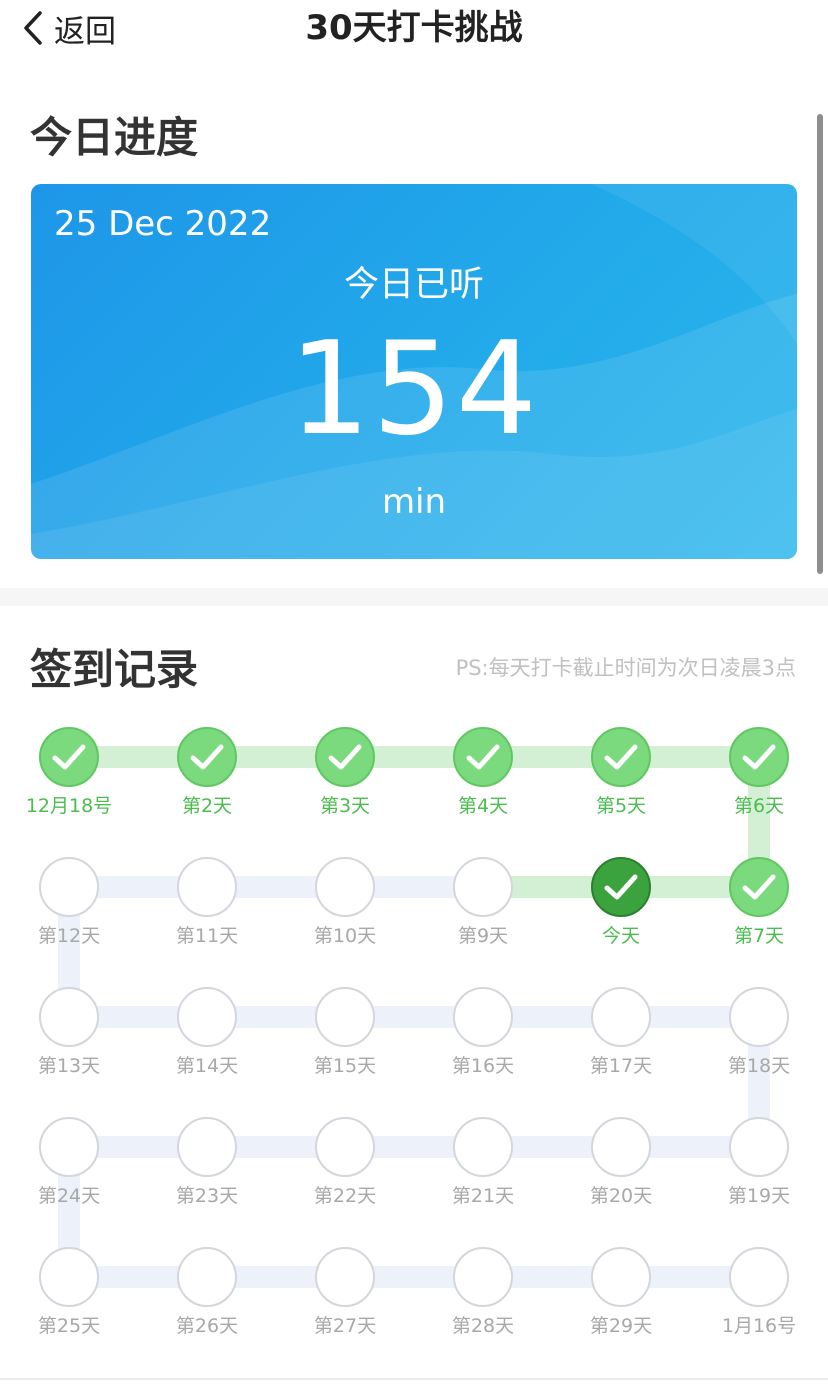  I want to click on checkin-day: 第28天, so click(483, 1302).